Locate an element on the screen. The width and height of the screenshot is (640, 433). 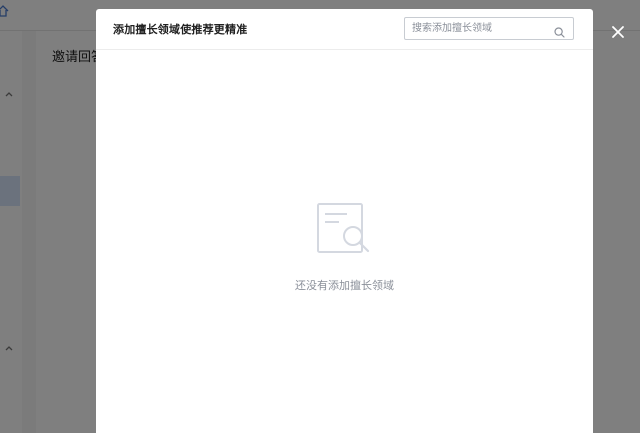
close-icon is located at coordinates (618, 32).